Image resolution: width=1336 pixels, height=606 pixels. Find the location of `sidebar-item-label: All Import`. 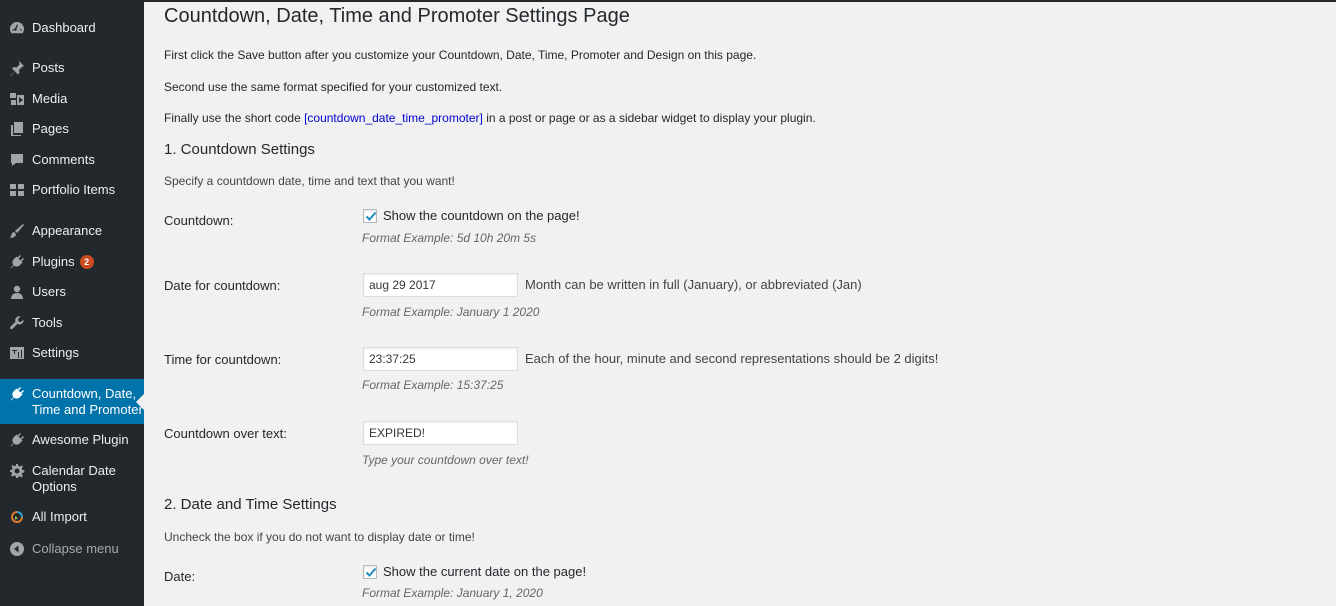

sidebar-item-label: All Import is located at coordinates (59, 516).